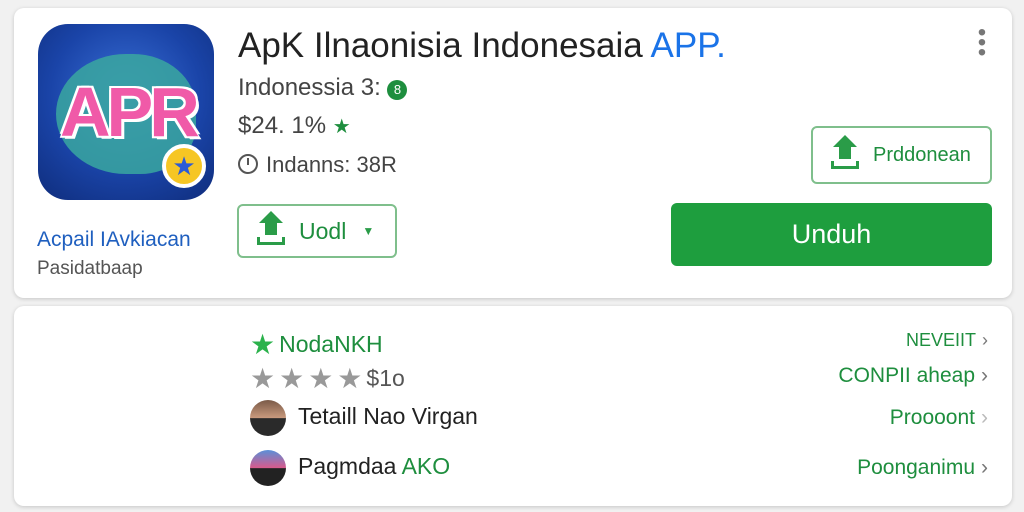  I want to click on row-label: ★★★★$1o, so click(327, 378).